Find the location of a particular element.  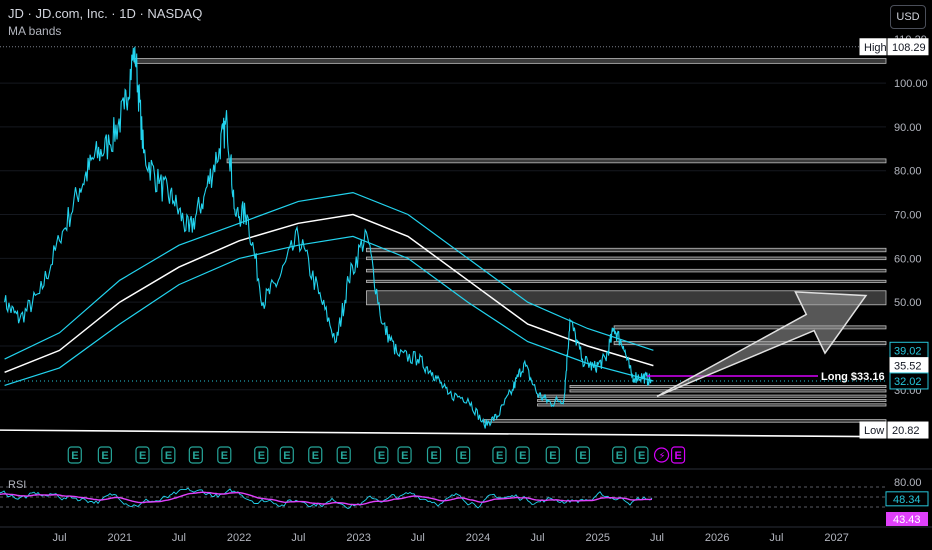

symbol-title: JD · JD.com, Inc. · 1D · NASDAQ is located at coordinates (105, 13).